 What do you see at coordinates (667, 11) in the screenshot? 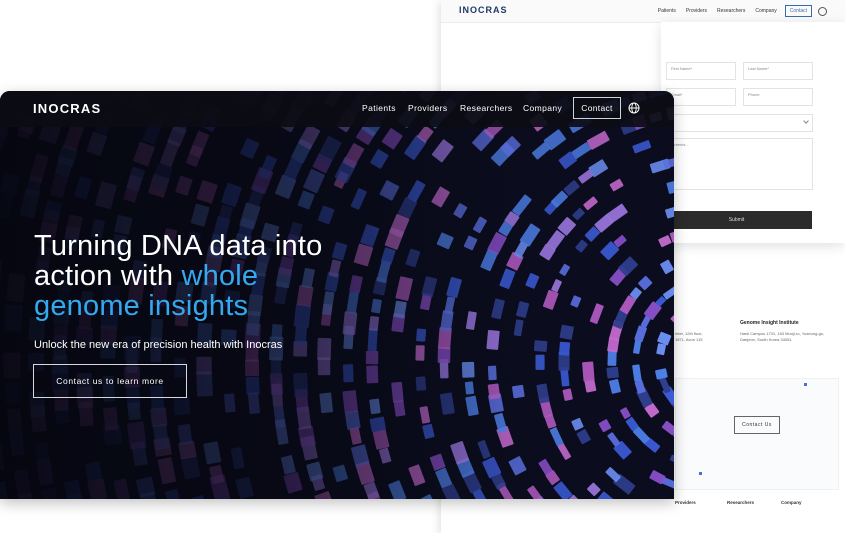
I see `back-nav-patients: Patients` at bounding box center [667, 11].